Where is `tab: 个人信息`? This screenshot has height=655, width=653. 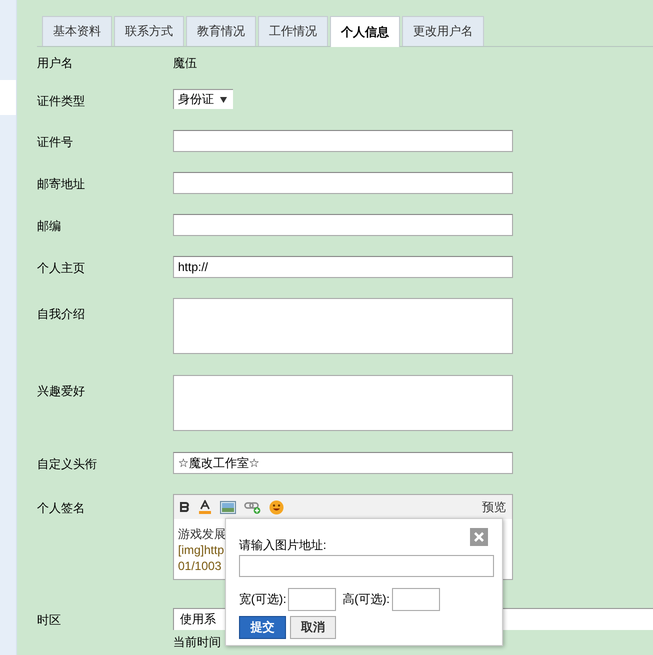
tab: 个人信息 is located at coordinates (365, 31).